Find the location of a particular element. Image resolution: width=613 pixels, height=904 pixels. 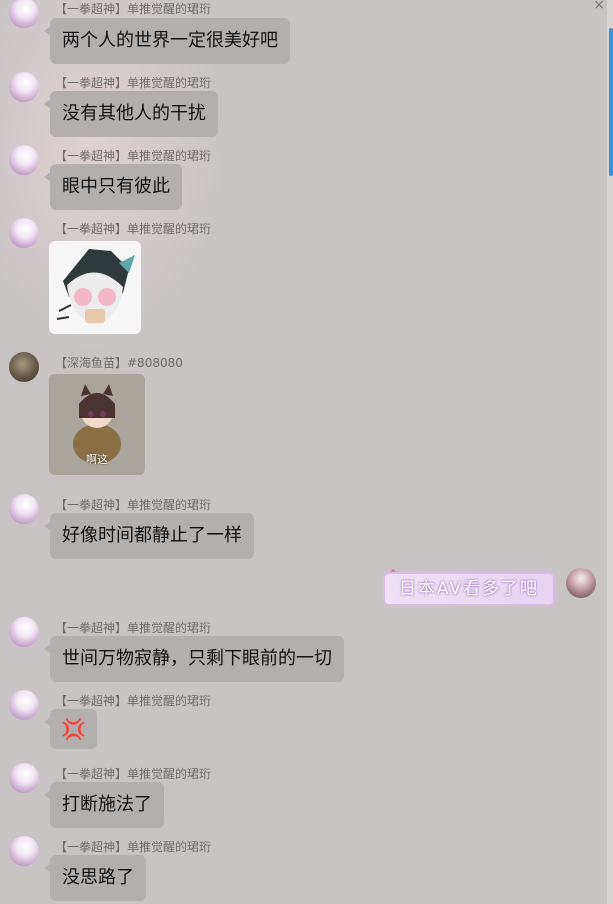

scrollbar-thumb is located at coordinates (611, 102).